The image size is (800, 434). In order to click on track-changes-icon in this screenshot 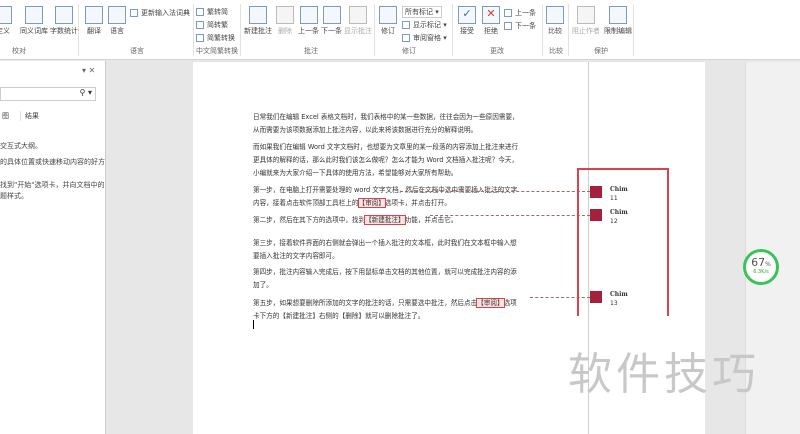, I will do `click(388, 15)`.